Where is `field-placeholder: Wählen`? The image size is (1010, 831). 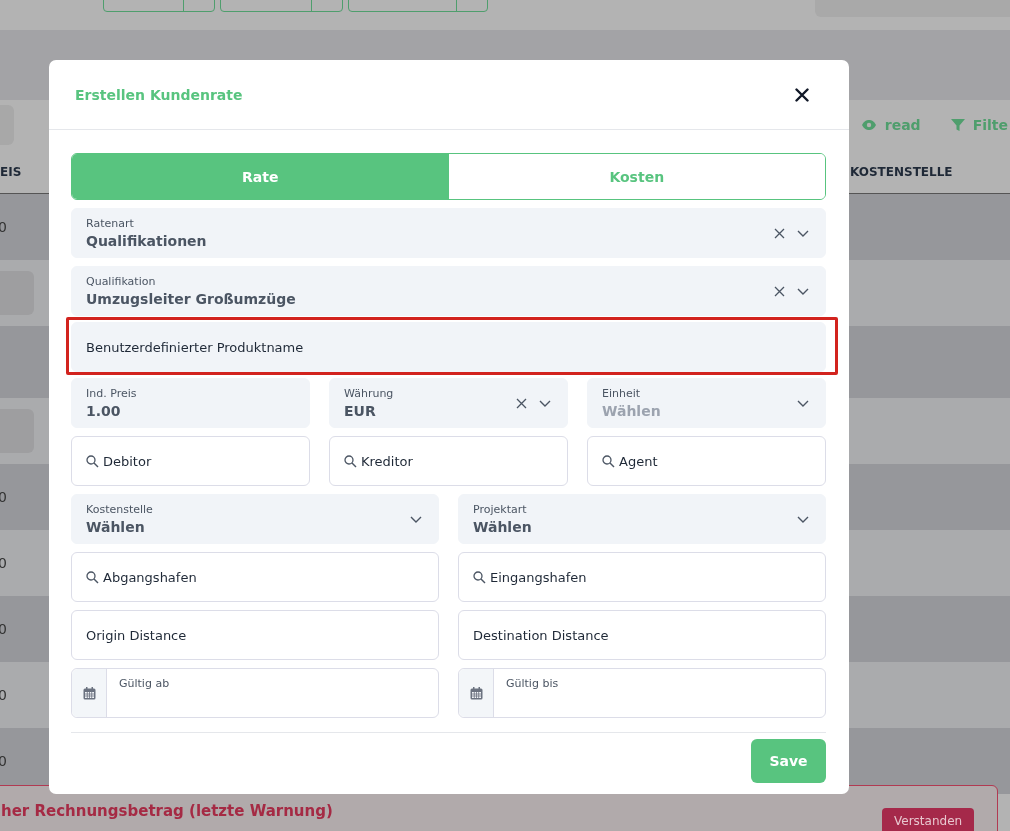
field-placeholder: Wählen is located at coordinates (632, 411).